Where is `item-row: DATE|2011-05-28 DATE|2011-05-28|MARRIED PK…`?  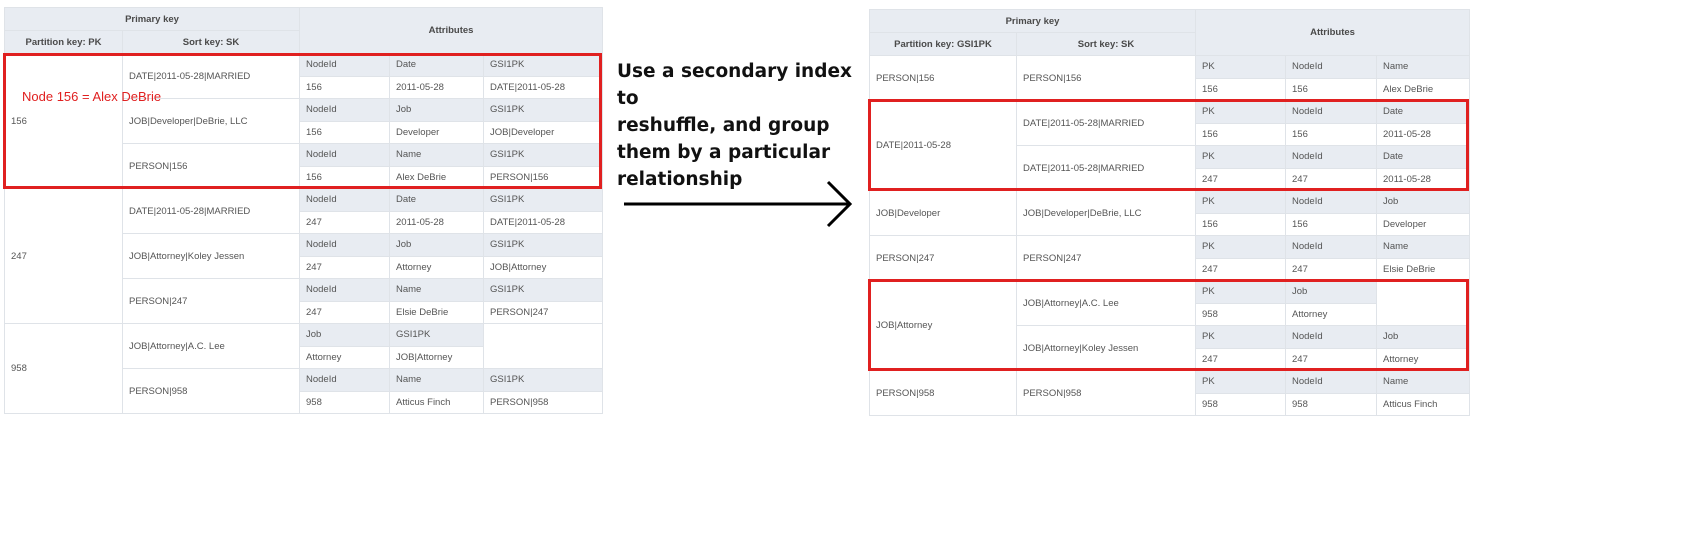 item-row: DATE|2011-05-28 DATE|2011-05-28|MARRIED PK… is located at coordinates (1170, 145).